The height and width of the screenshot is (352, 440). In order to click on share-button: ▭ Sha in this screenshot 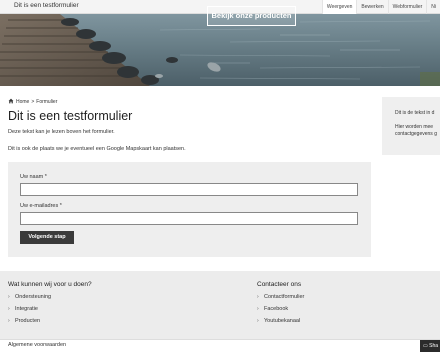, I will do `click(430, 346)`.